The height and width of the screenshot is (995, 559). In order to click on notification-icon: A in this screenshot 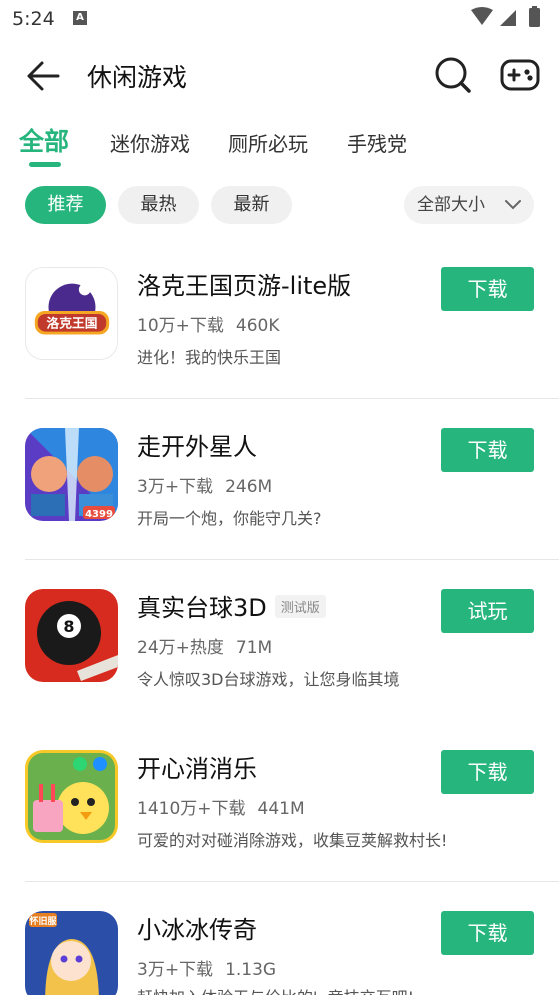, I will do `click(80, 18)`.